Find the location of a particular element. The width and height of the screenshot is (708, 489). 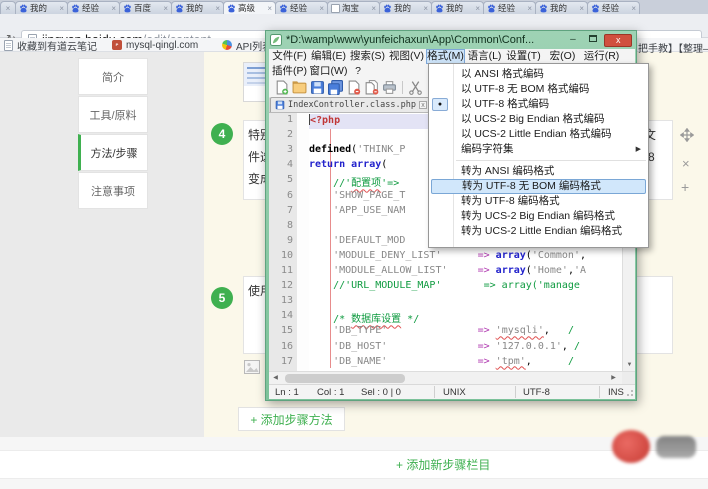

print-icon is located at coordinates (389, 87).